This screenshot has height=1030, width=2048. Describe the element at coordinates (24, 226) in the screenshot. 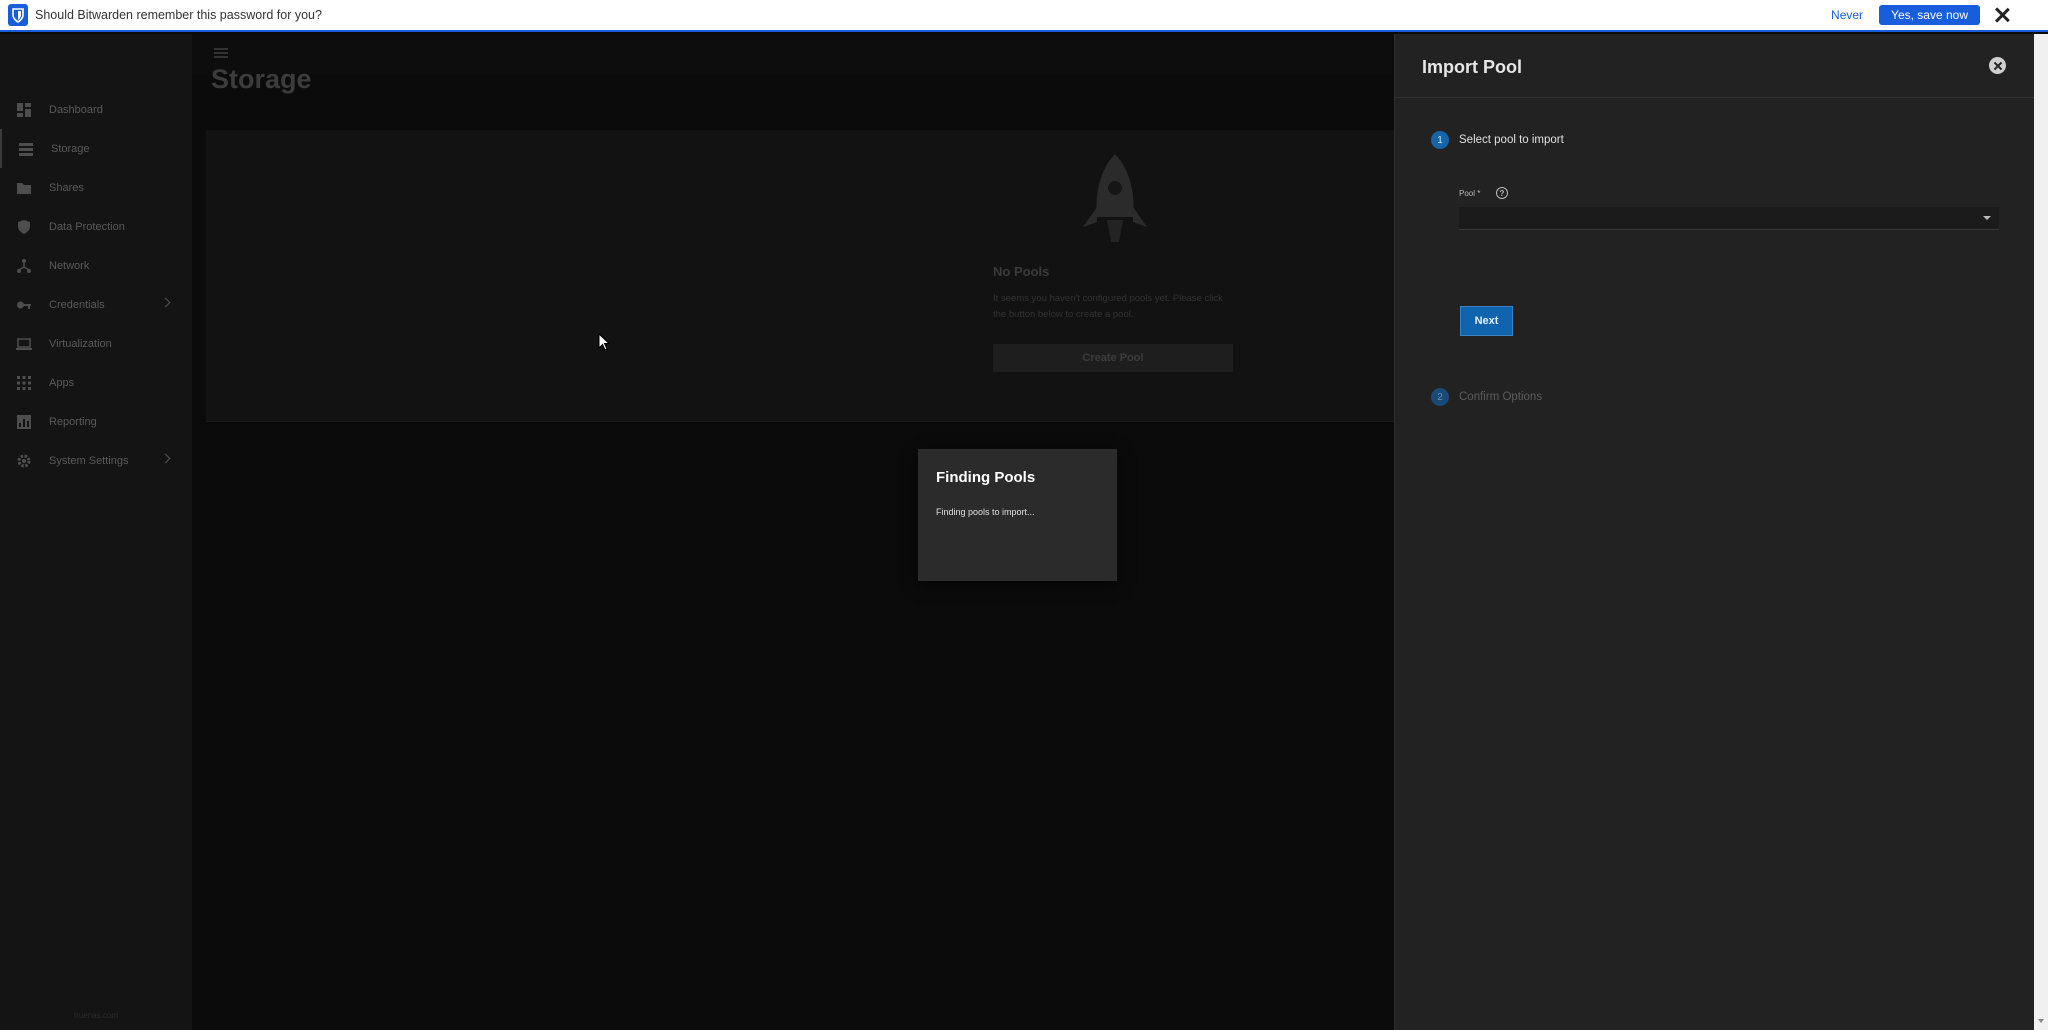

I see `shield-icon` at that location.